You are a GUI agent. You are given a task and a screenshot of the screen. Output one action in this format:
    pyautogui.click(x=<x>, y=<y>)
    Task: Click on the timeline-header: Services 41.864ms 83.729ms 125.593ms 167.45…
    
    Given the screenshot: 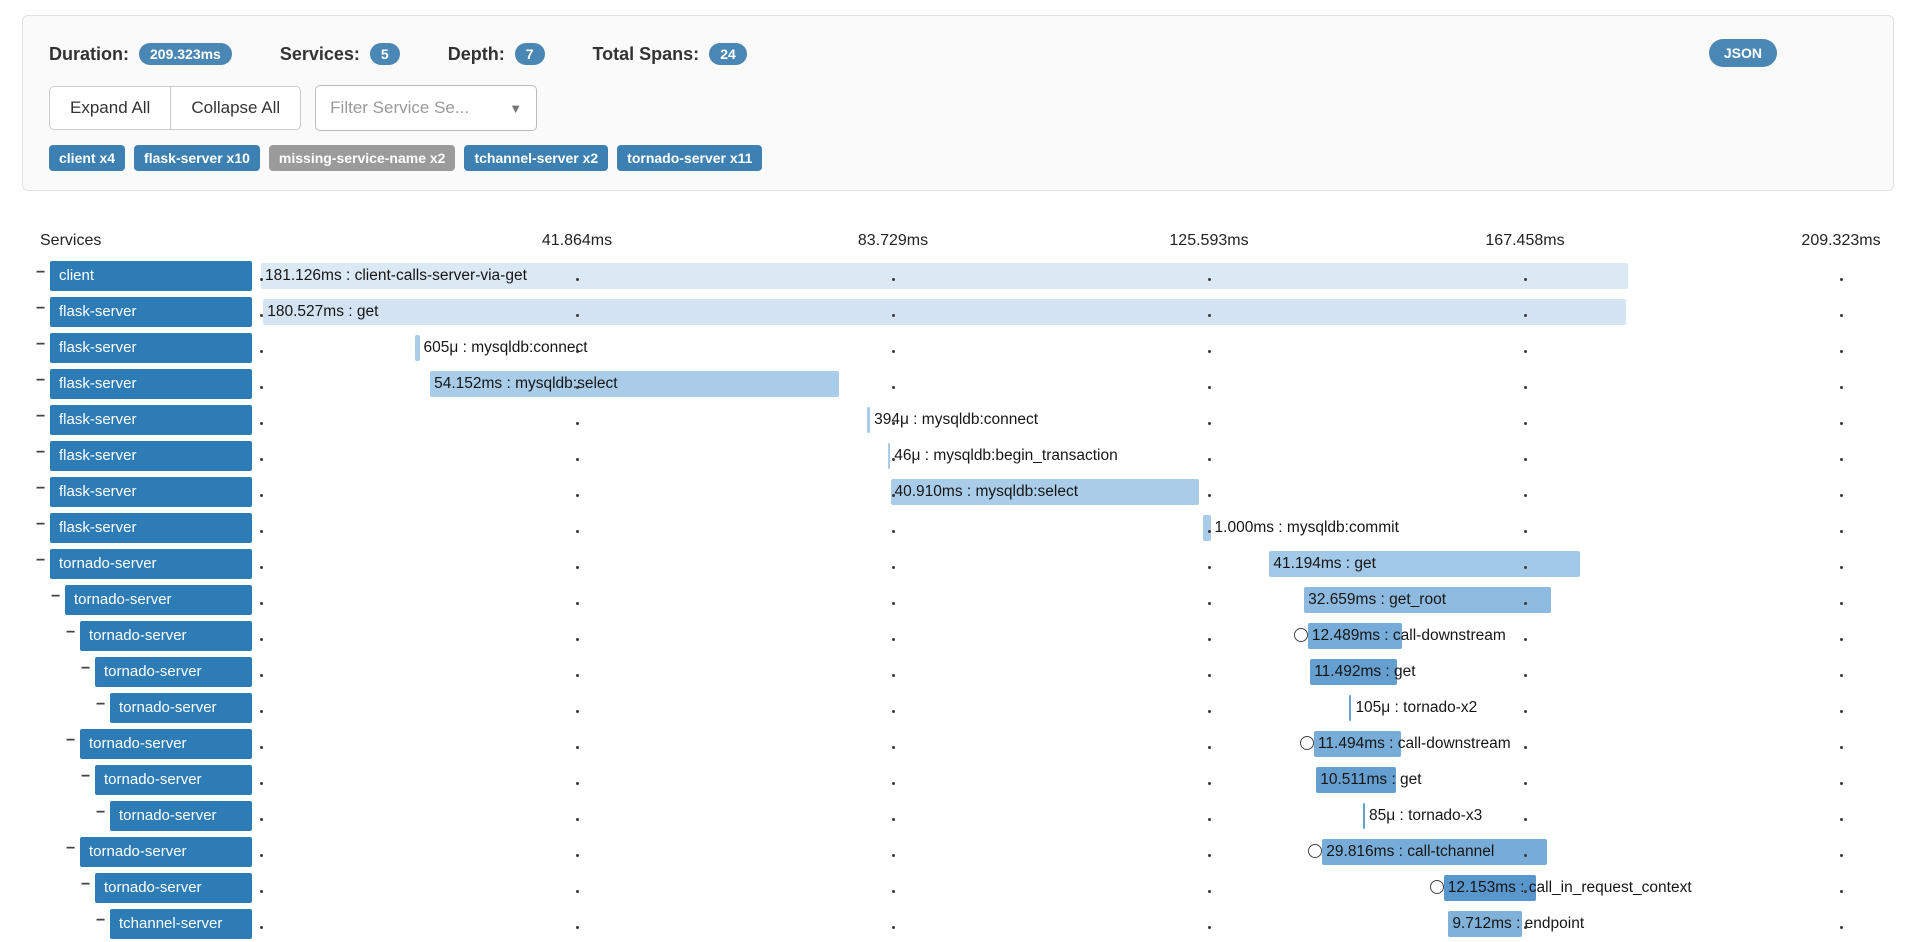 What is the action you would take?
    pyautogui.click(x=960, y=243)
    